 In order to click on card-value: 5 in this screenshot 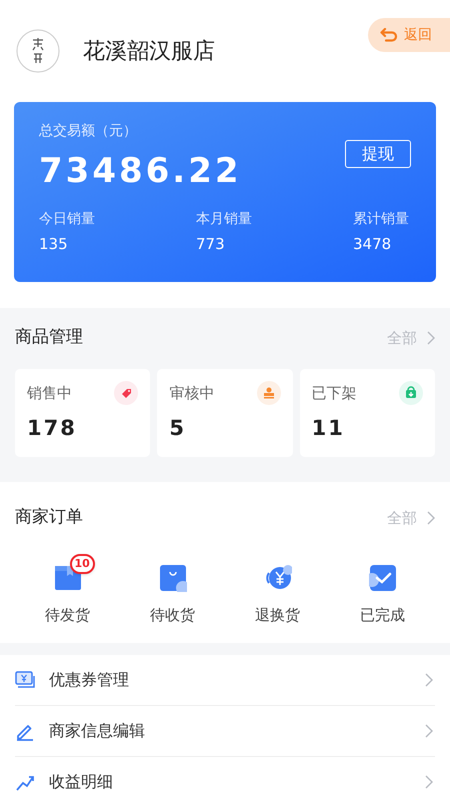, I will do `click(178, 428)`.